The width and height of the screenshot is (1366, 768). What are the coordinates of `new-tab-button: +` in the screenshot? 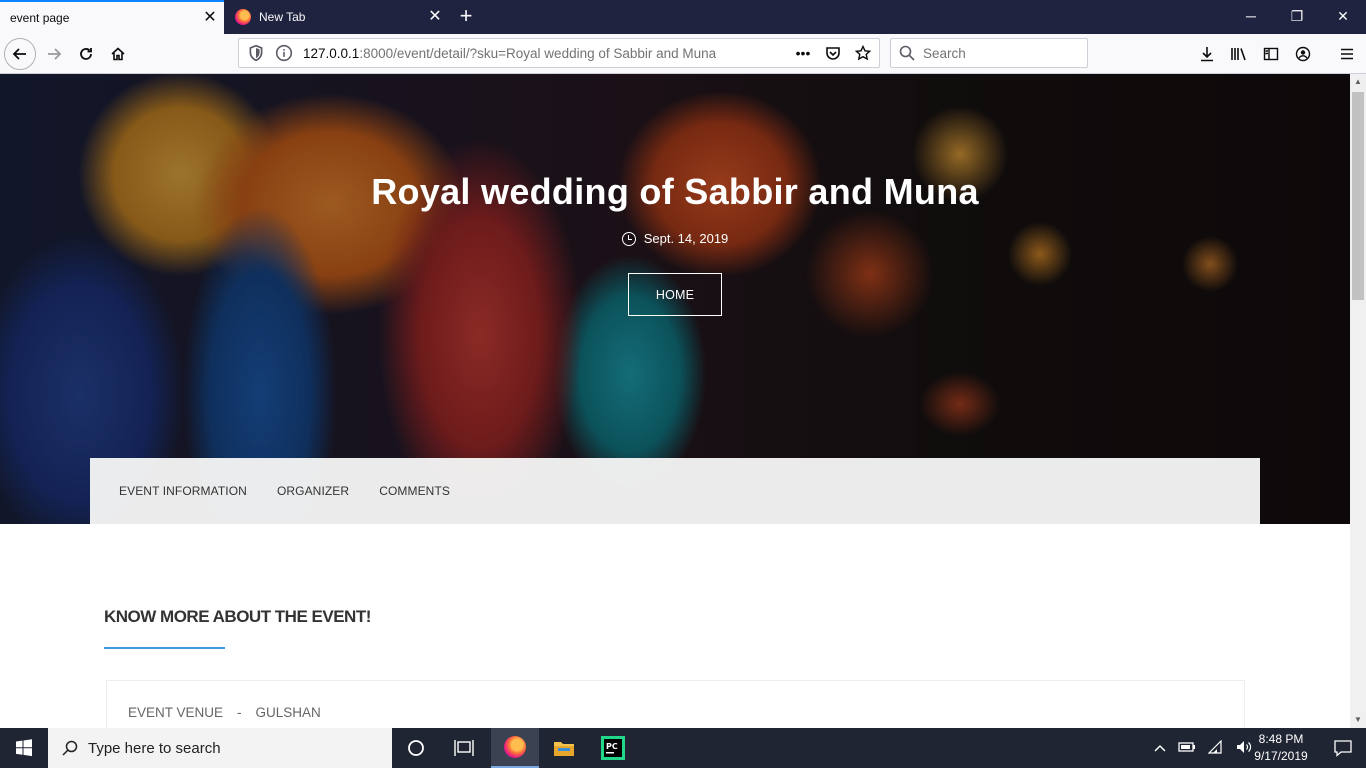 It's located at (466, 17).